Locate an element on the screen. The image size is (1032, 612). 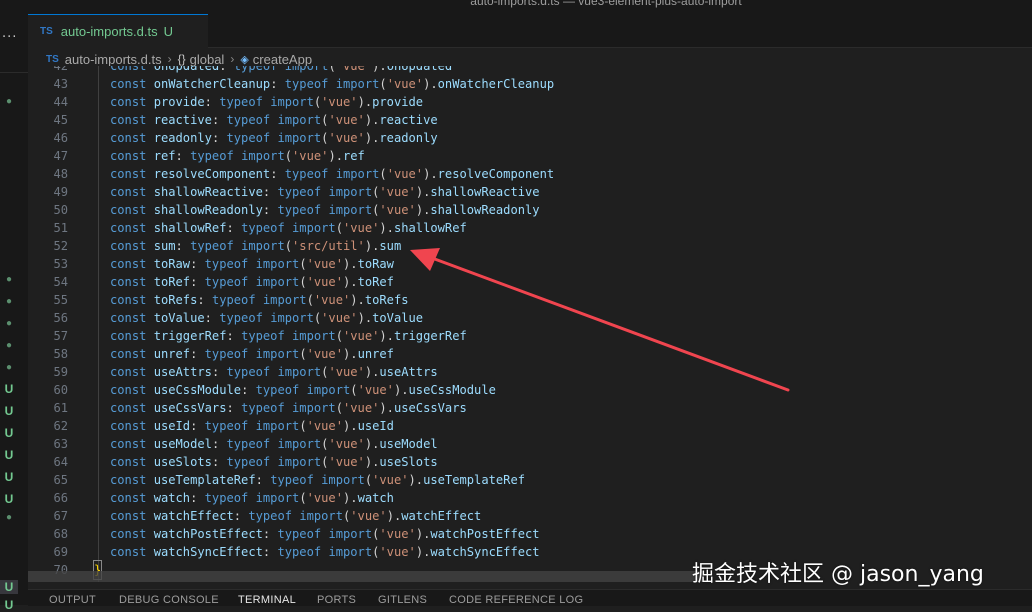
panel-tab-code-reference-log: CODE REFERENCE LOG is located at coordinates (516, 600).